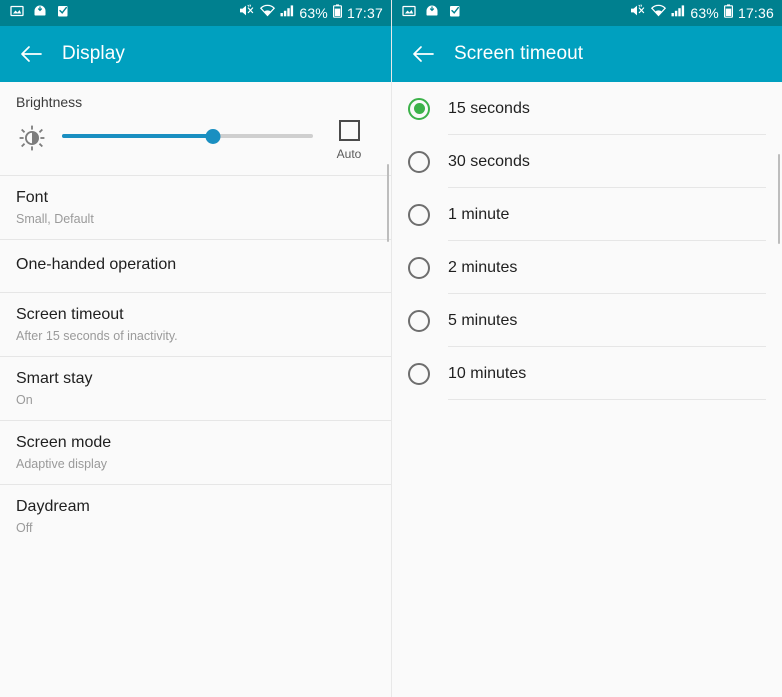 The height and width of the screenshot is (697, 782). I want to click on status-bar: 63% 17:37, so click(195, 13).